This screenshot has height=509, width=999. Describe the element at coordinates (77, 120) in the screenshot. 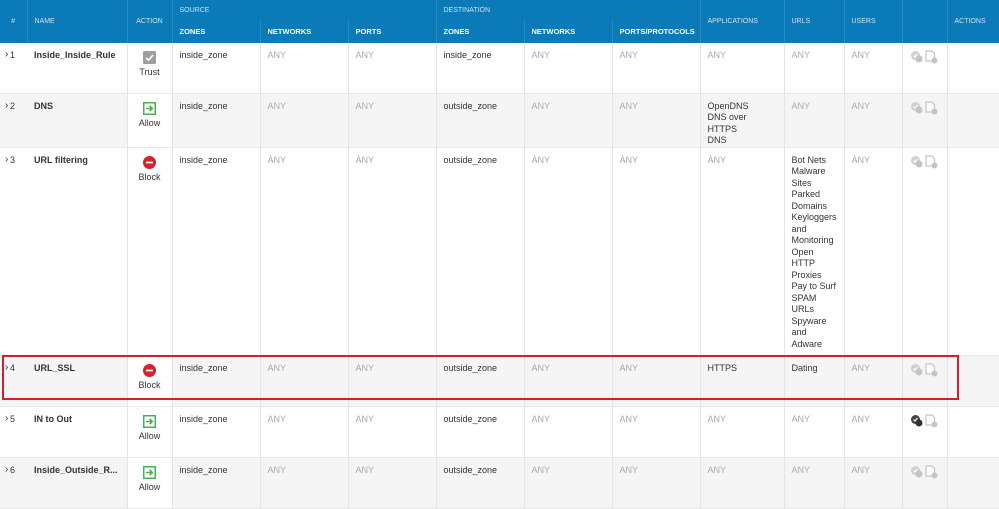

I see `rule-name: DNS` at that location.